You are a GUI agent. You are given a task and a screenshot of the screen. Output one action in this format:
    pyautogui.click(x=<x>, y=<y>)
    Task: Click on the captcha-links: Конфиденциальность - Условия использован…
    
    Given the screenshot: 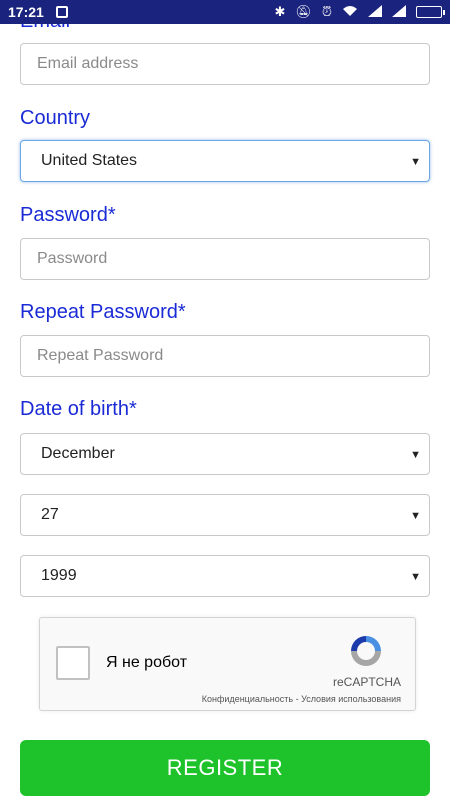 What is the action you would take?
    pyautogui.click(x=301, y=699)
    